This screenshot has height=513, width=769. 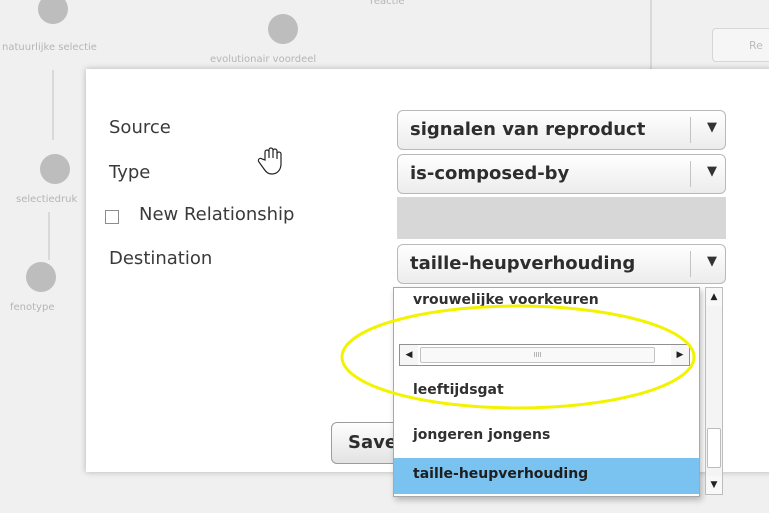 I want to click on type-value: is-composed-by, so click(x=490, y=173).